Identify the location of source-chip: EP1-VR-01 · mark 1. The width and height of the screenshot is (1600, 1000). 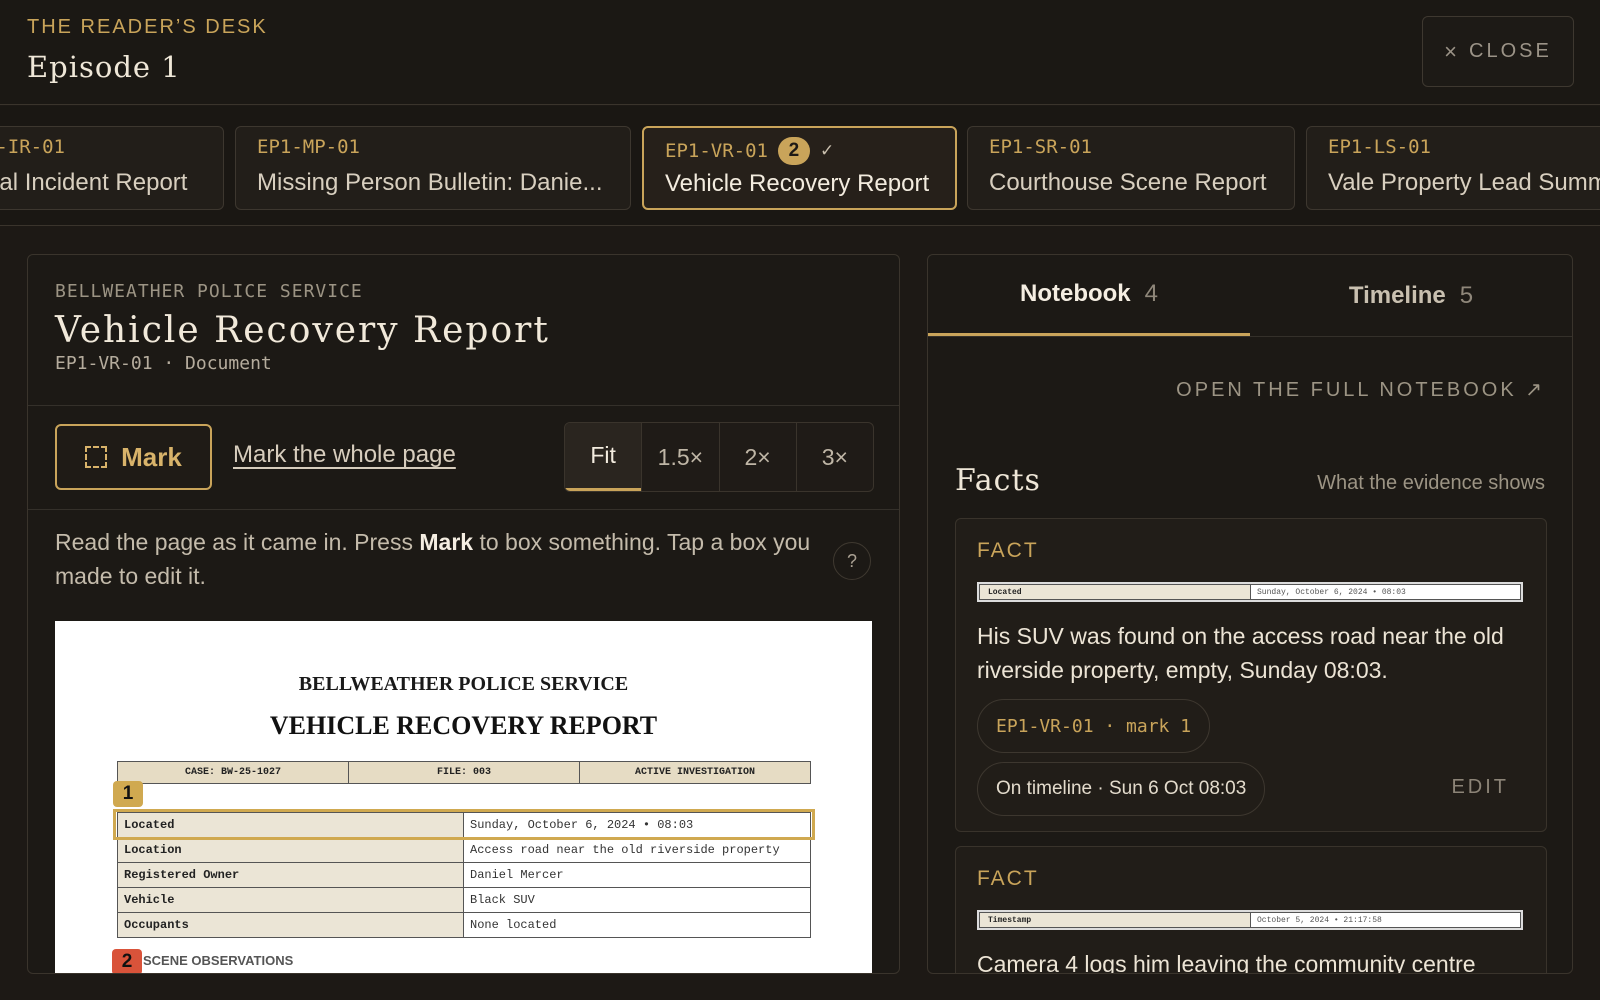
(1094, 726).